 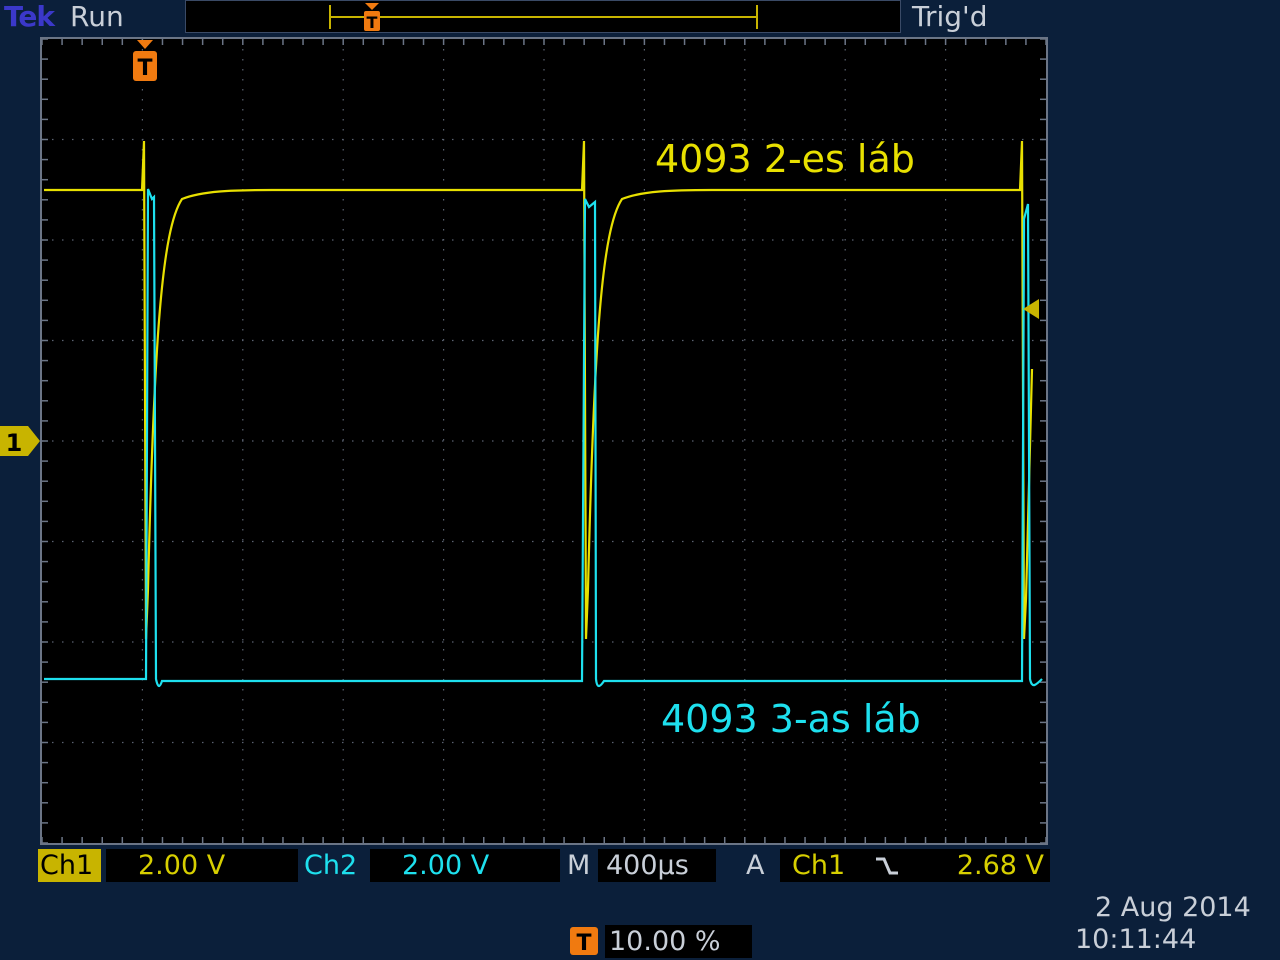 What do you see at coordinates (1136, 939) in the screenshot?
I see `time-readout: 10:11:44` at bounding box center [1136, 939].